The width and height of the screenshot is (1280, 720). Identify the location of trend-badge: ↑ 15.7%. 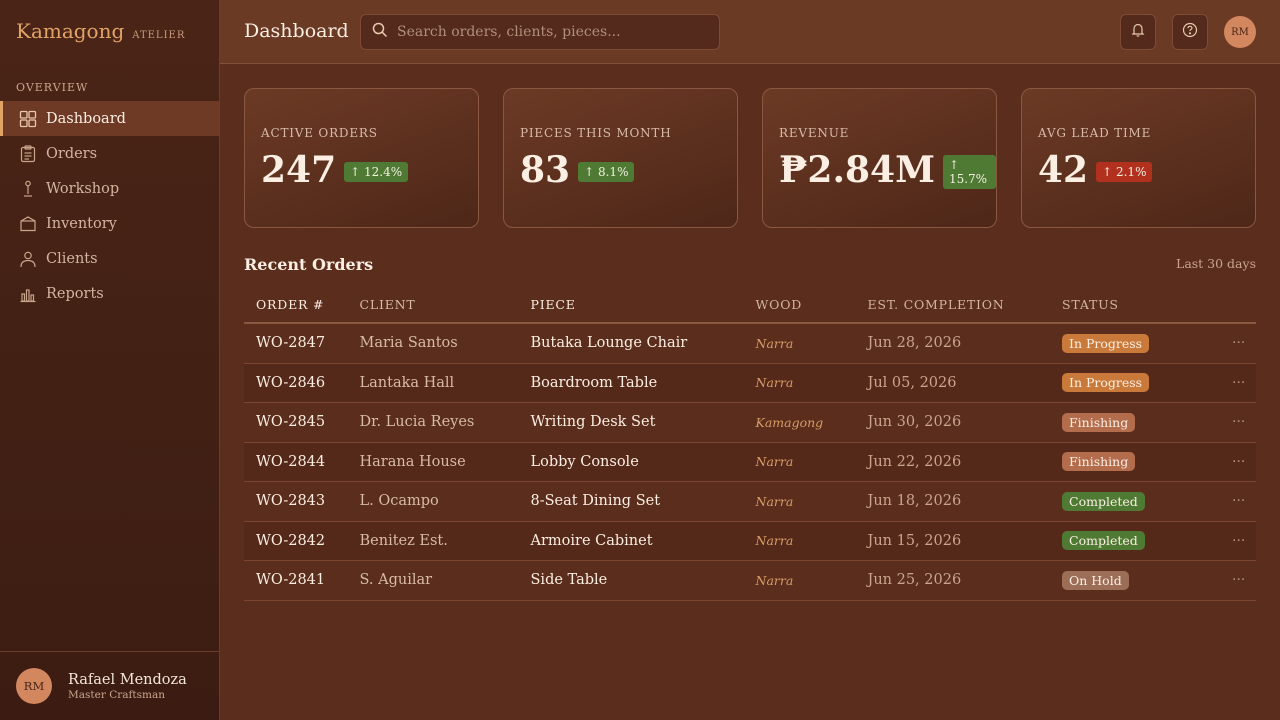
(969, 172).